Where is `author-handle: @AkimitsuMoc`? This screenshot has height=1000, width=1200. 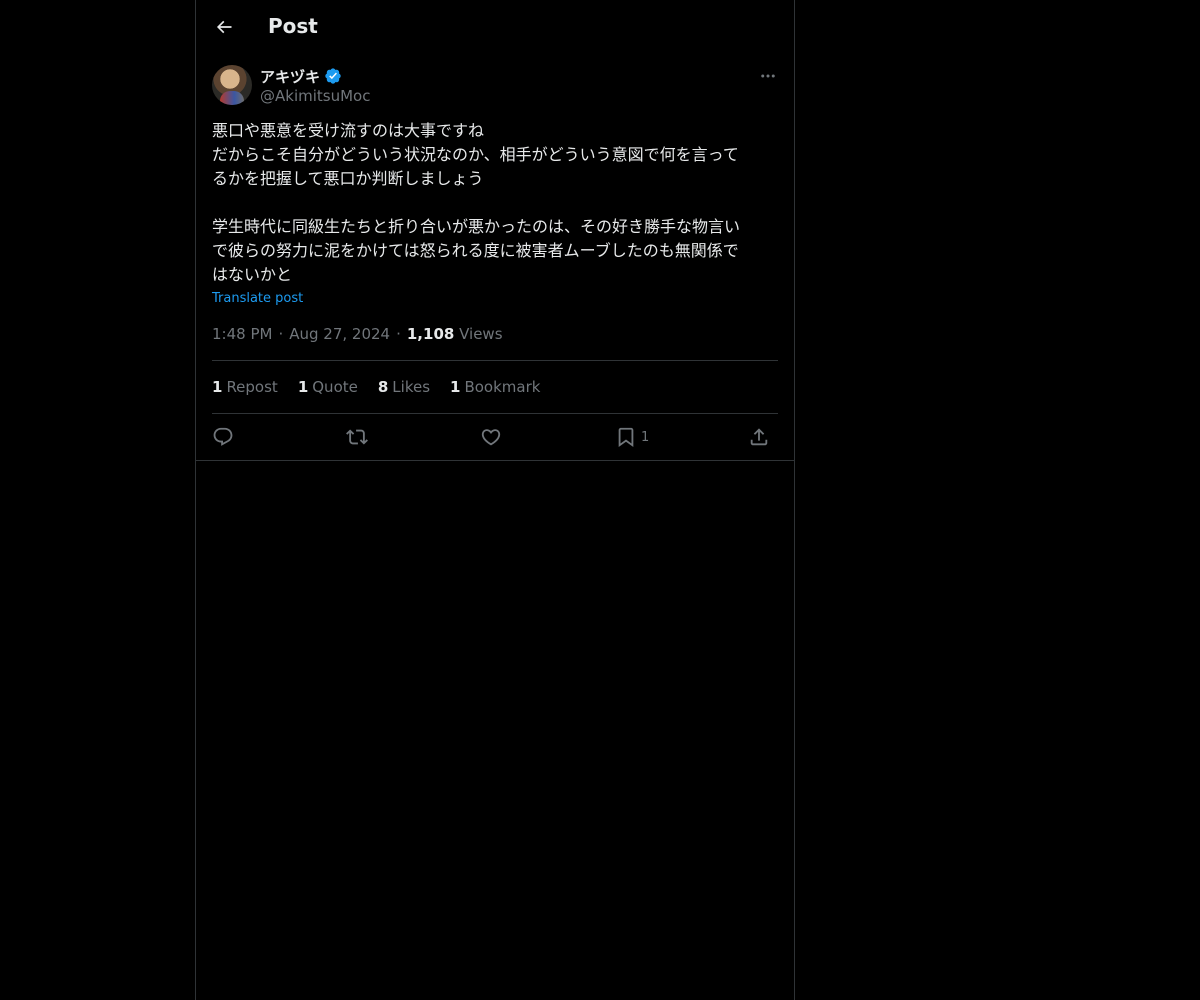 author-handle: @AkimitsuMoc is located at coordinates (315, 96).